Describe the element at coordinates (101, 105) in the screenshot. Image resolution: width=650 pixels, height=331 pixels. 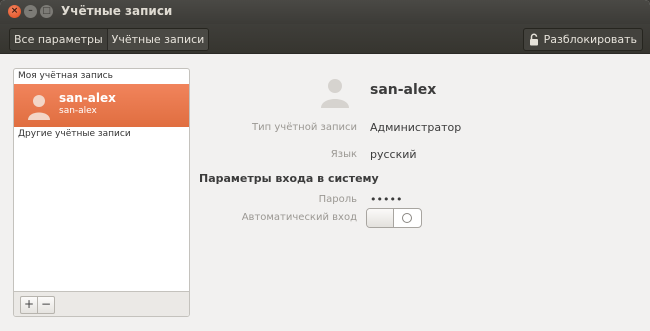
I see `user-list-item-selected: san-alex san-alex` at that location.